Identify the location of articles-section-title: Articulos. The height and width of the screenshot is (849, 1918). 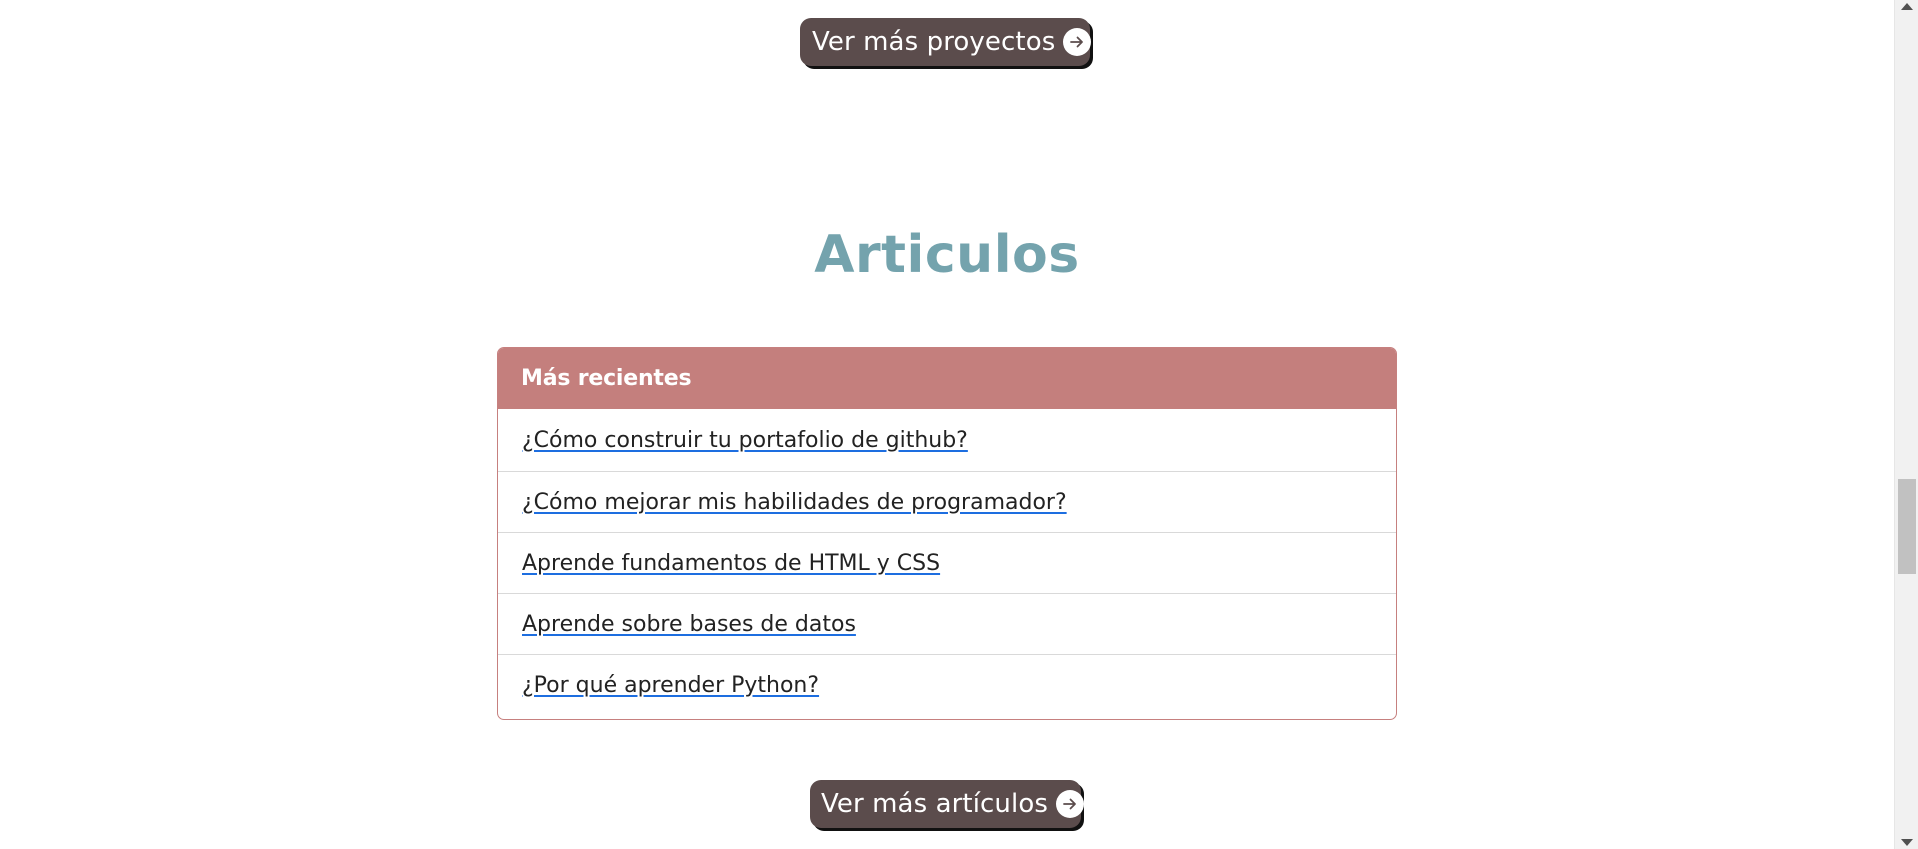
(947, 255).